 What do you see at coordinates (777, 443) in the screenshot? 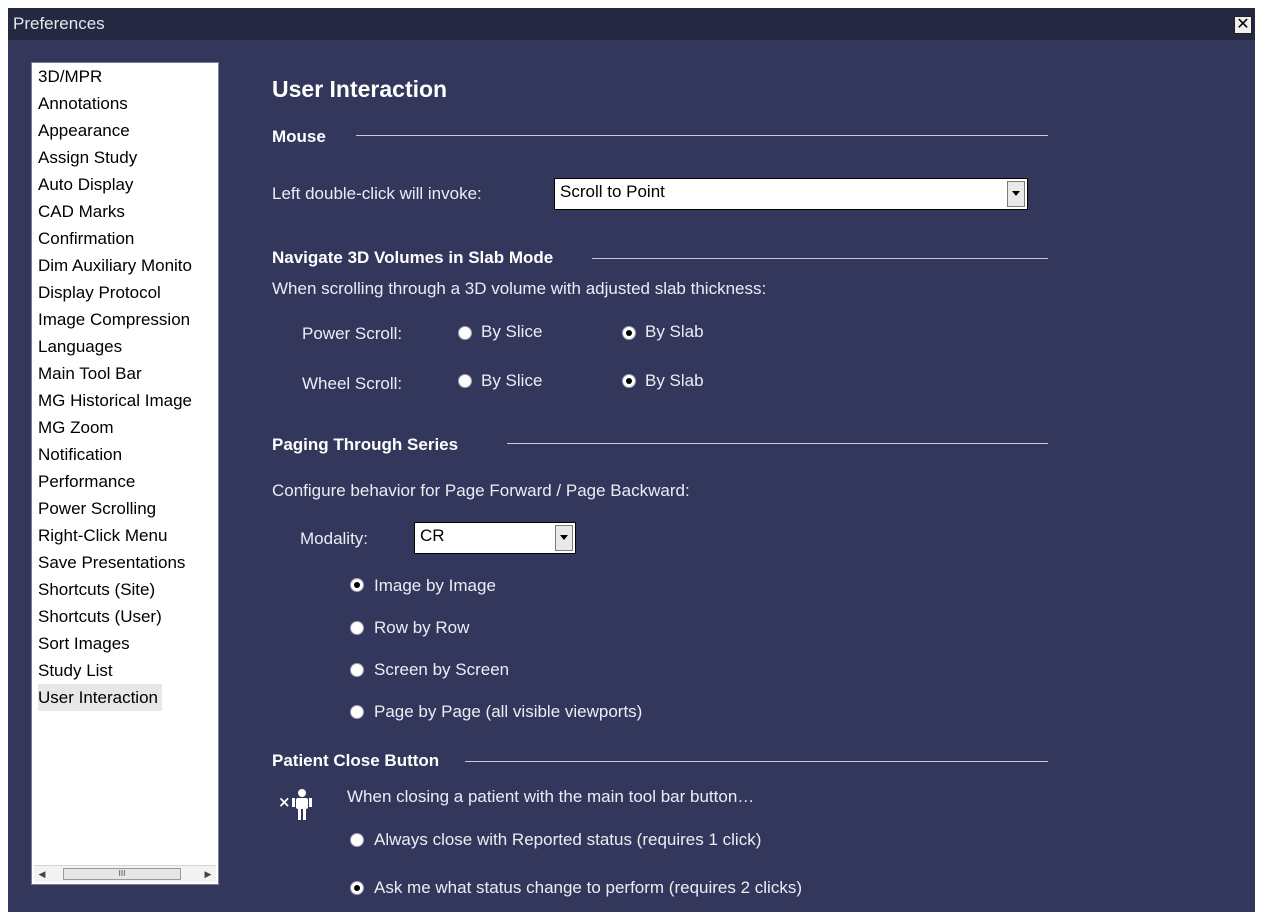
I see `paging-divider` at bounding box center [777, 443].